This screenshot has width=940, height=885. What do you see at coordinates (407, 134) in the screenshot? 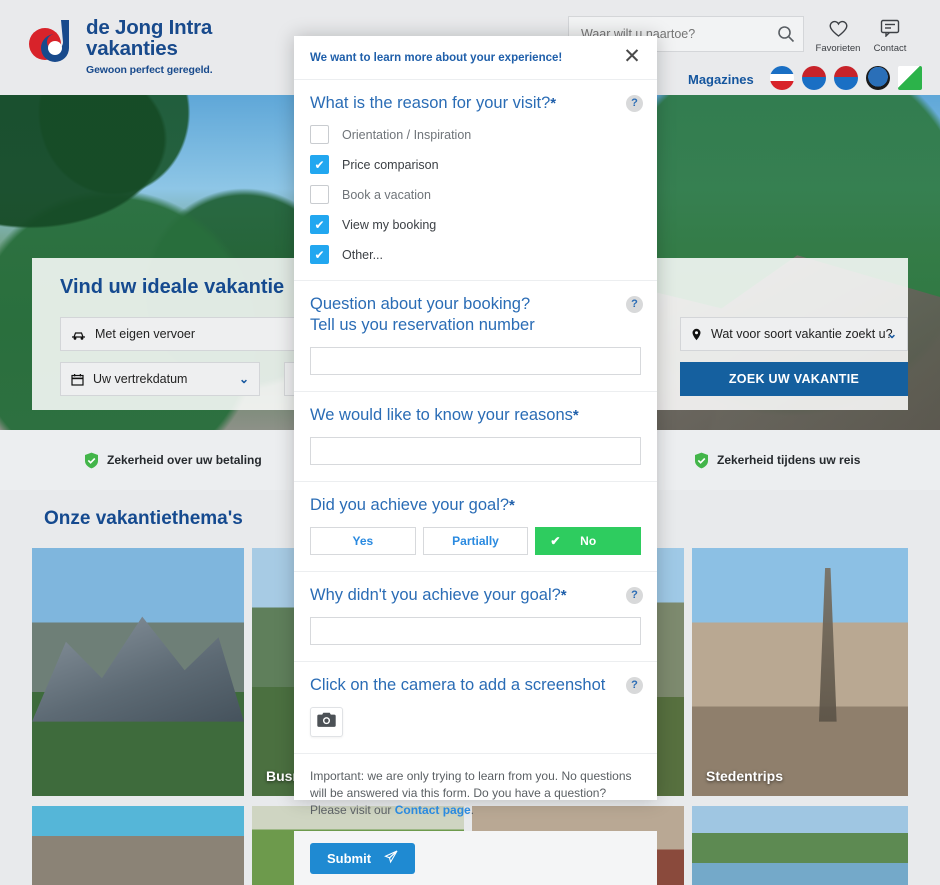
I see `checkbox-label: Orientation / Inspiration` at bounding box center [407, 134].